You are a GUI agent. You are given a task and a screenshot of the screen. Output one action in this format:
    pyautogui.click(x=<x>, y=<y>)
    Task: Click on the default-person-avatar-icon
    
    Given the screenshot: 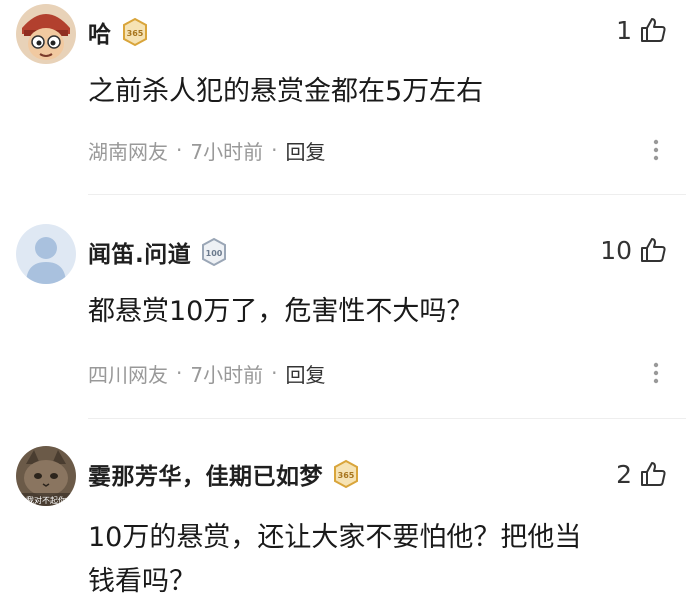 What is the action you would take?
    pyautogui.click(x=46, y=254)
    